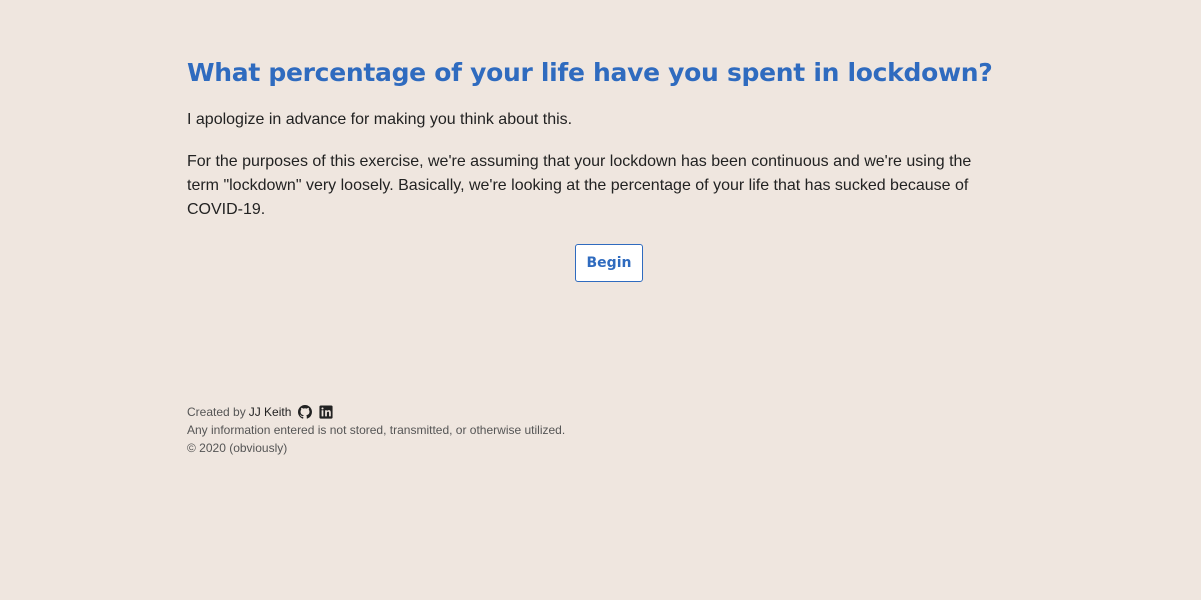 The image size is (1201, 600). Describe the element at coordinates (304, 412) in the screenshot. I see `github-icon` at that location.